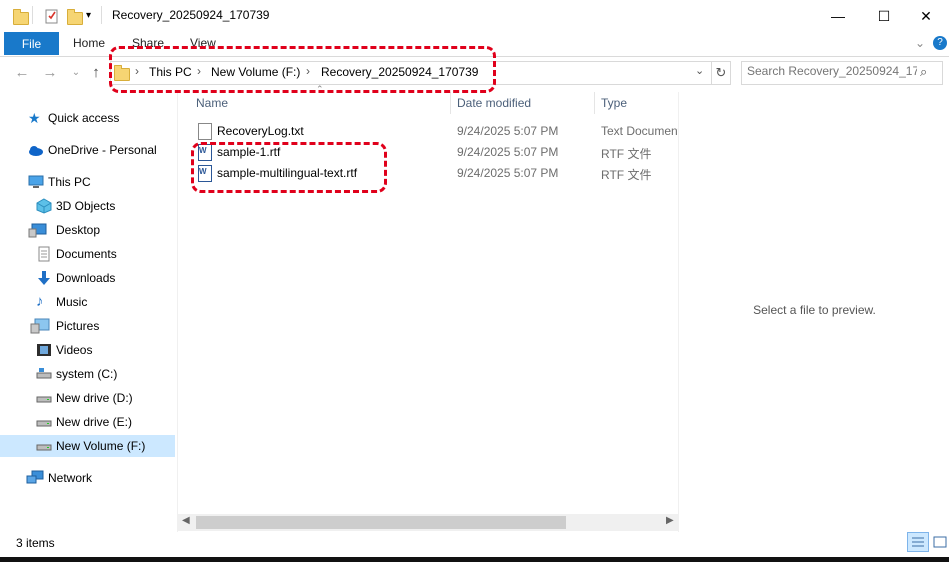  What do you see at coordinates (22, 73) in the screenshot?
I see `back-icon: ←` at bounding box center [22, 73].